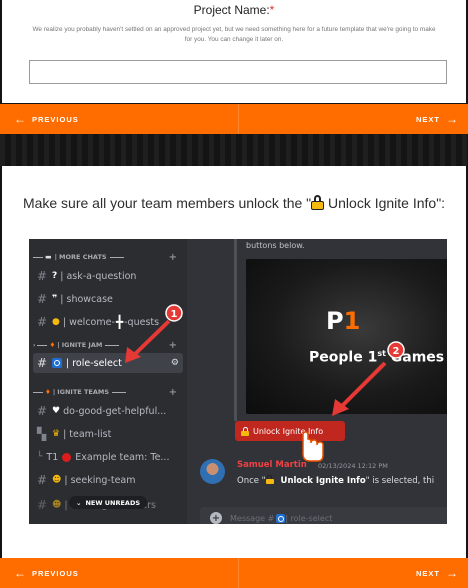 The image size is (468, 588). Describe the element at coordinates (234, 10) in the screenshot. I see `project-name-label: Project Name:*` at that location.